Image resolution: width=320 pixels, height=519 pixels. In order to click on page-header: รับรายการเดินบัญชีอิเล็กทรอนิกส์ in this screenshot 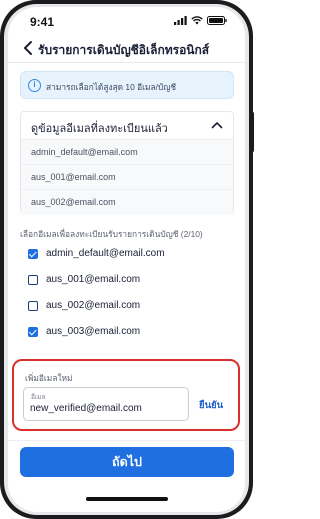, I will do `click(126, 50)`.